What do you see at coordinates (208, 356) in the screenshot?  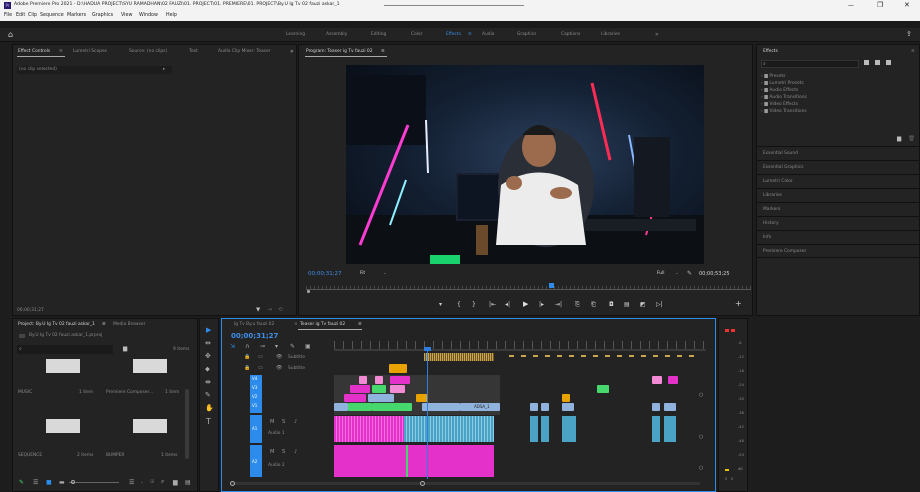 I see `ripple-edit-tool-icon: ✥` at bounding box center [208, 356].